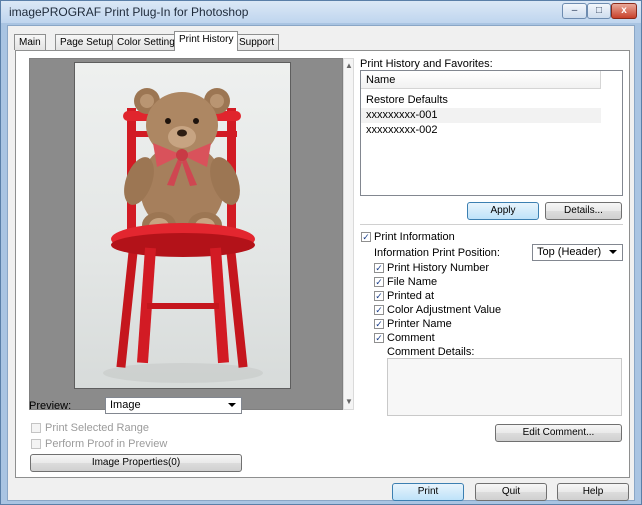  Describe the element at coordinates (444, 310) in the screenshot. I see `color-adjustment-label: Color Adjustment Value` at that location.